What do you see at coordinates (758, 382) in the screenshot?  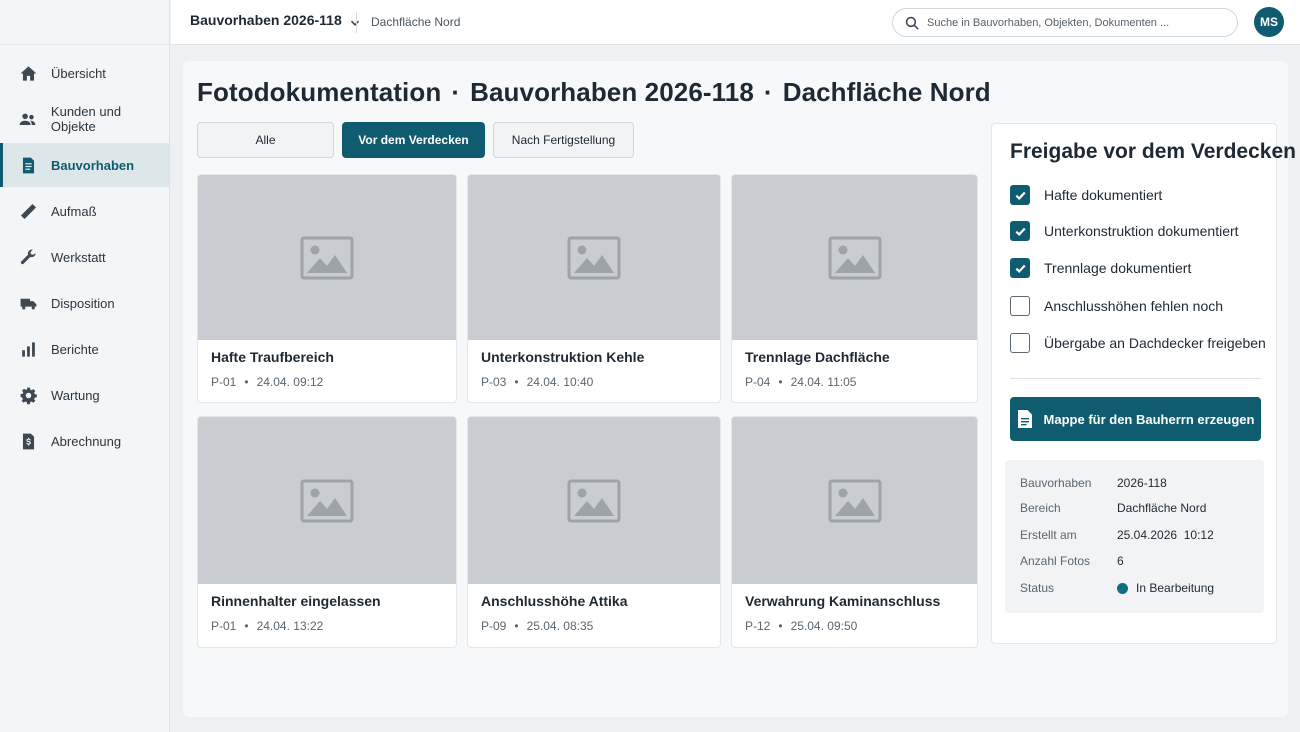 I see `photo-position: P-04` at bounding box center [758, 382].